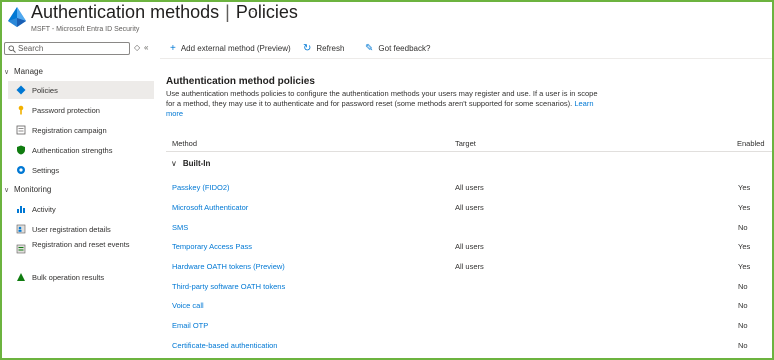 This screenshot has width=774, height=360. Describe the element at coordinates (173, 48) in the screenshot. I see `plus-icon: +` at that location.